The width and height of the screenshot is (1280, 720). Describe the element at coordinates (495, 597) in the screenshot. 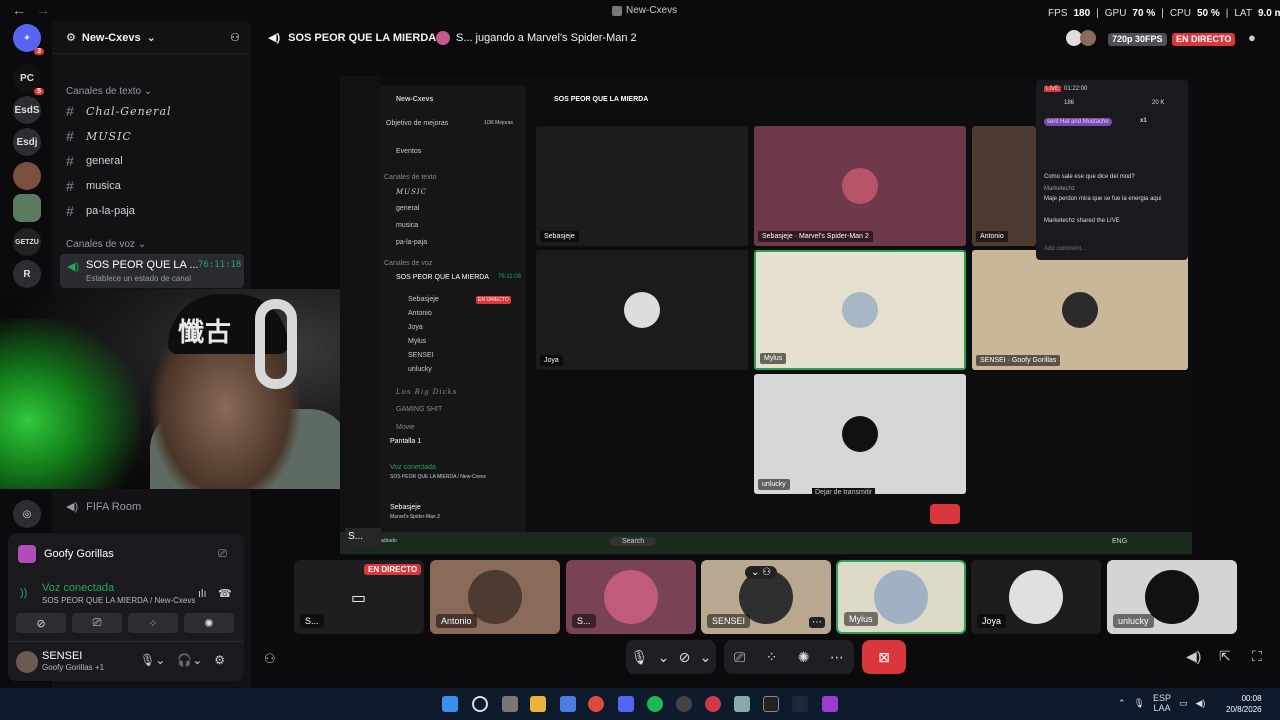

I see `tile-antonio: Antonio` at that location.